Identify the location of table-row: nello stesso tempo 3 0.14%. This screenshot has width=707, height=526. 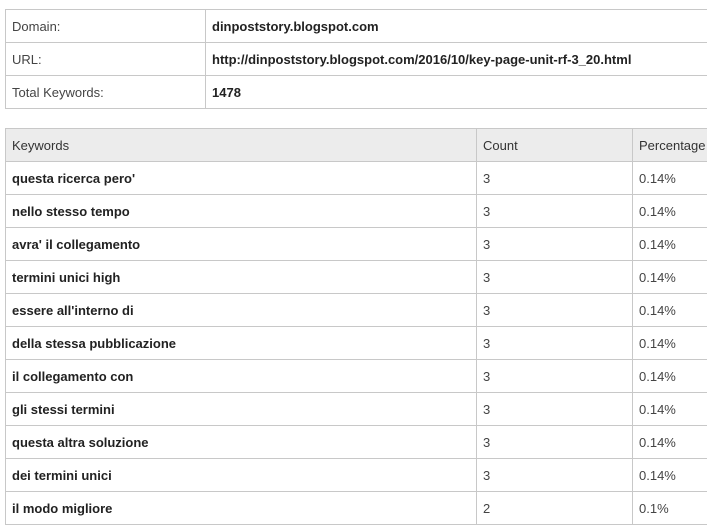
(356, 211).